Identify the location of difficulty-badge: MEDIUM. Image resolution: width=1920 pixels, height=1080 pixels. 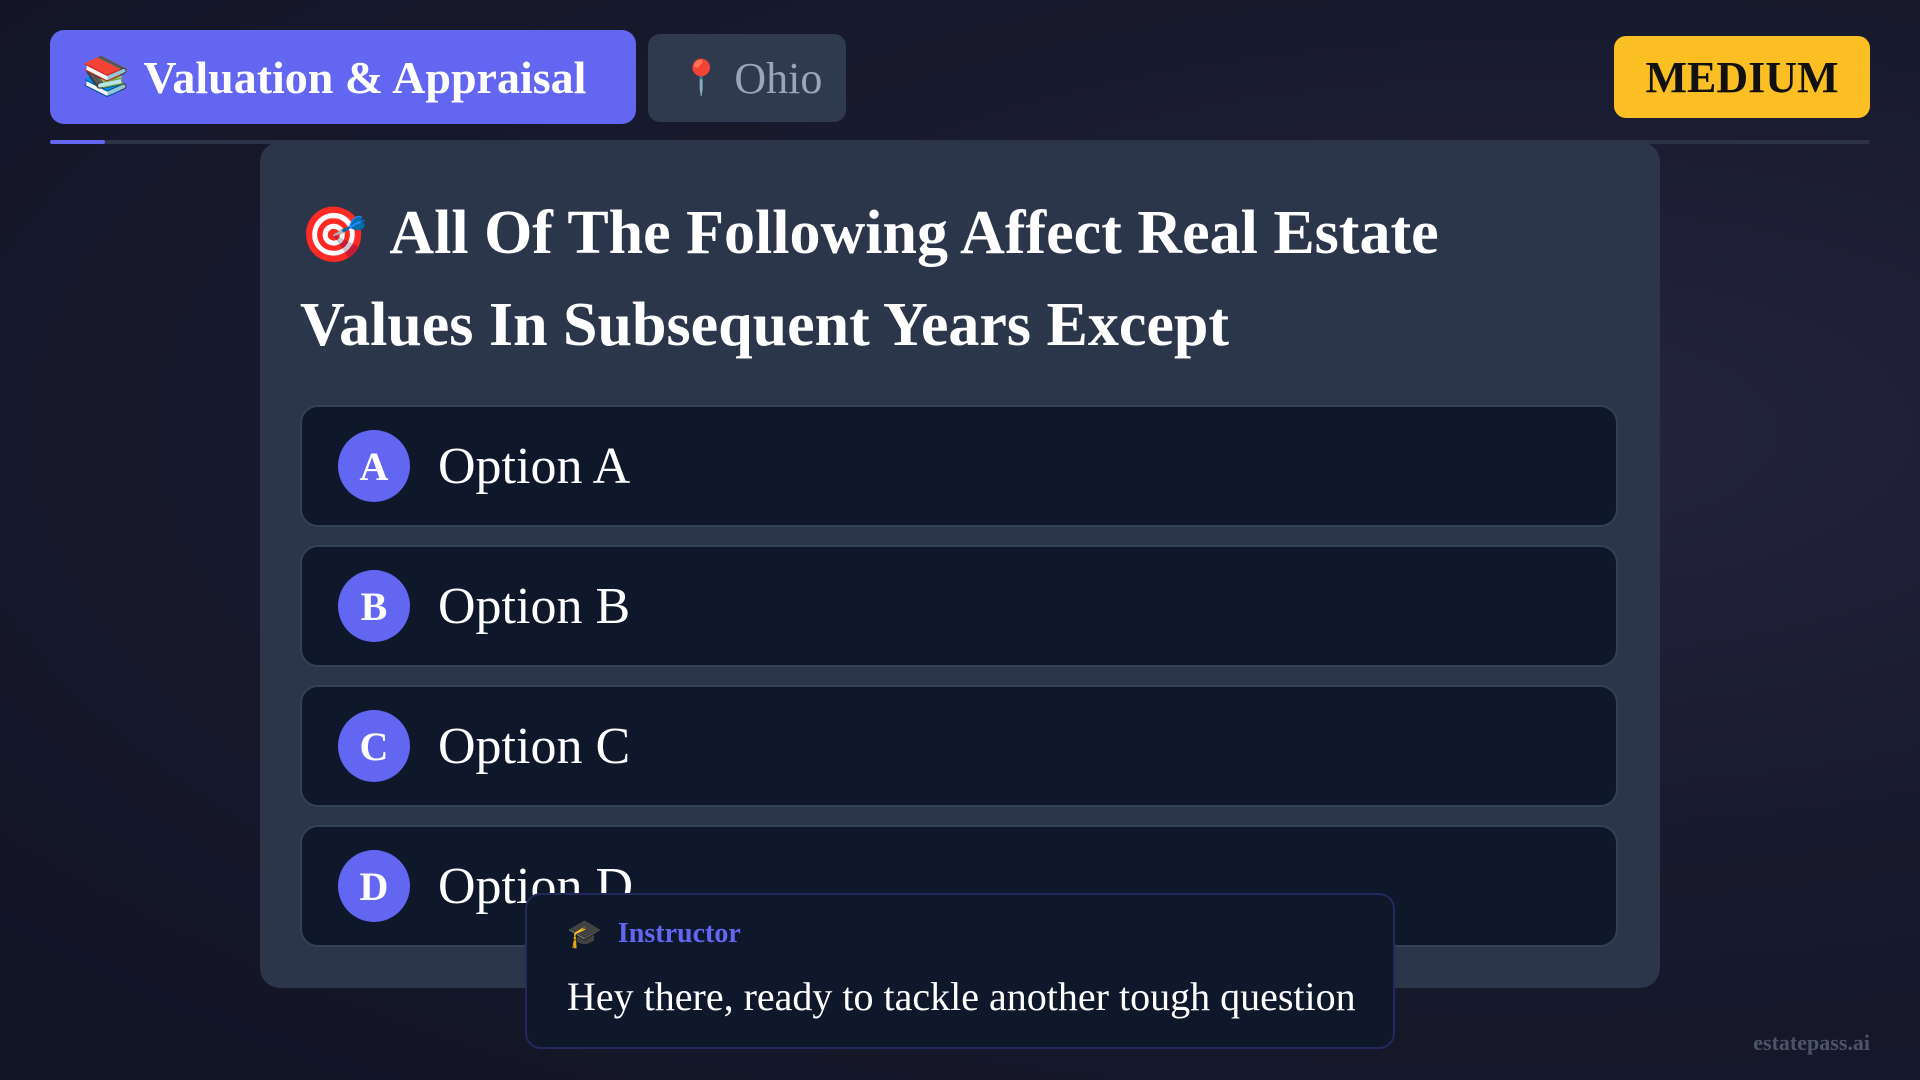
(1742, 77).